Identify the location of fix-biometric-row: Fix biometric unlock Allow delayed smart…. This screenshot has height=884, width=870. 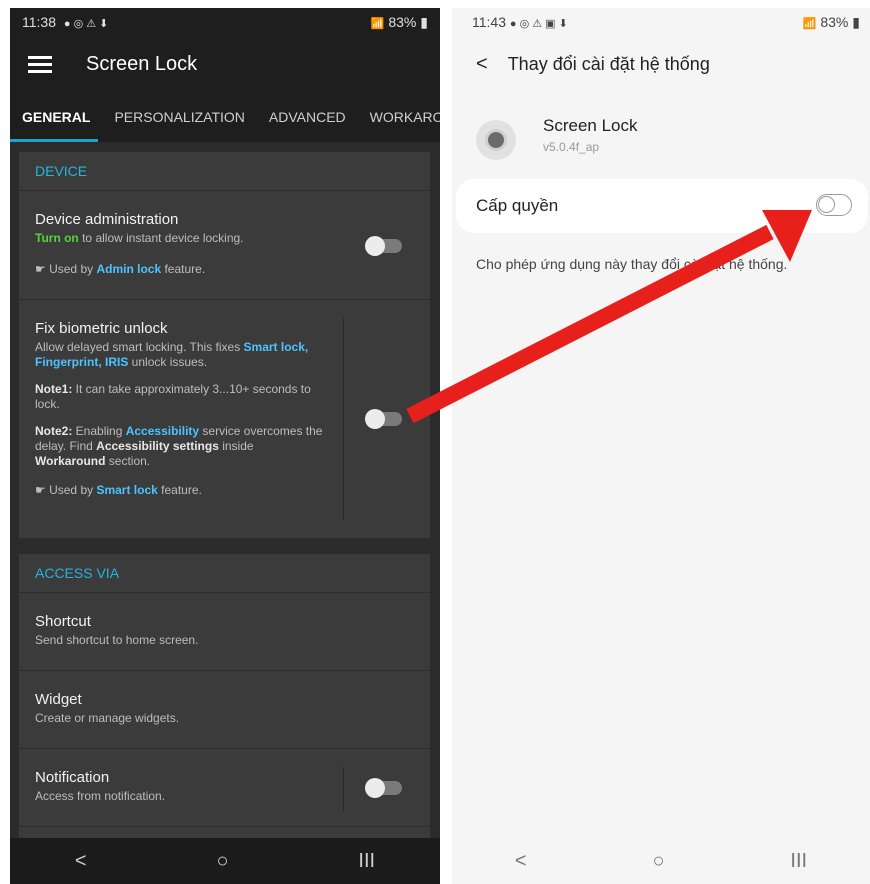
(224, 419).